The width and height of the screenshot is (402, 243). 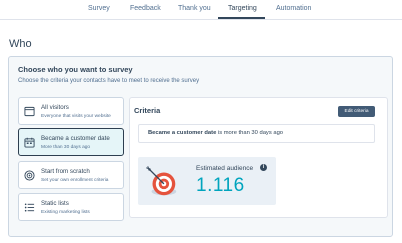 What do you see at coordinates (75, 138) in the screenshot?
I see `option-title: Became a customer date` at bounding box center [75, 138].